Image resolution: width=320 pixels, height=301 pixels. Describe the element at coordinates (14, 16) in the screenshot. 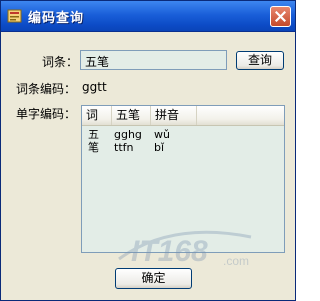

I see `app-icon` at that location.